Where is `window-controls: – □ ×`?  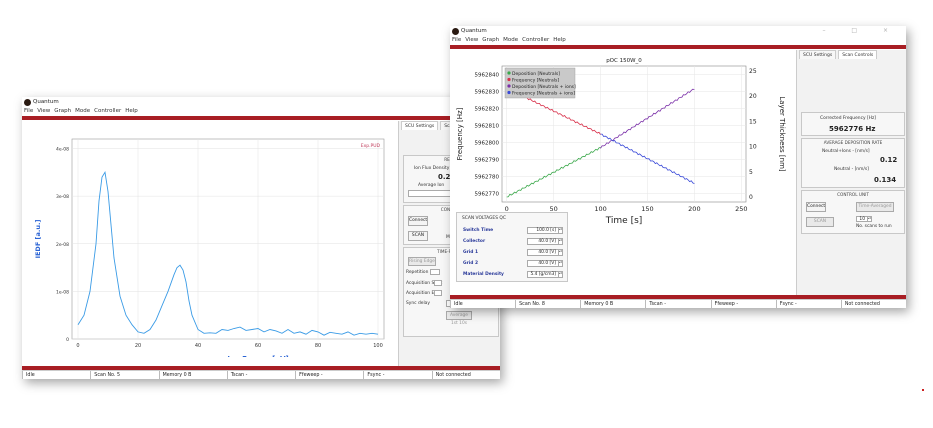 window-controls: – □ × is located at coordinates (861, 30).